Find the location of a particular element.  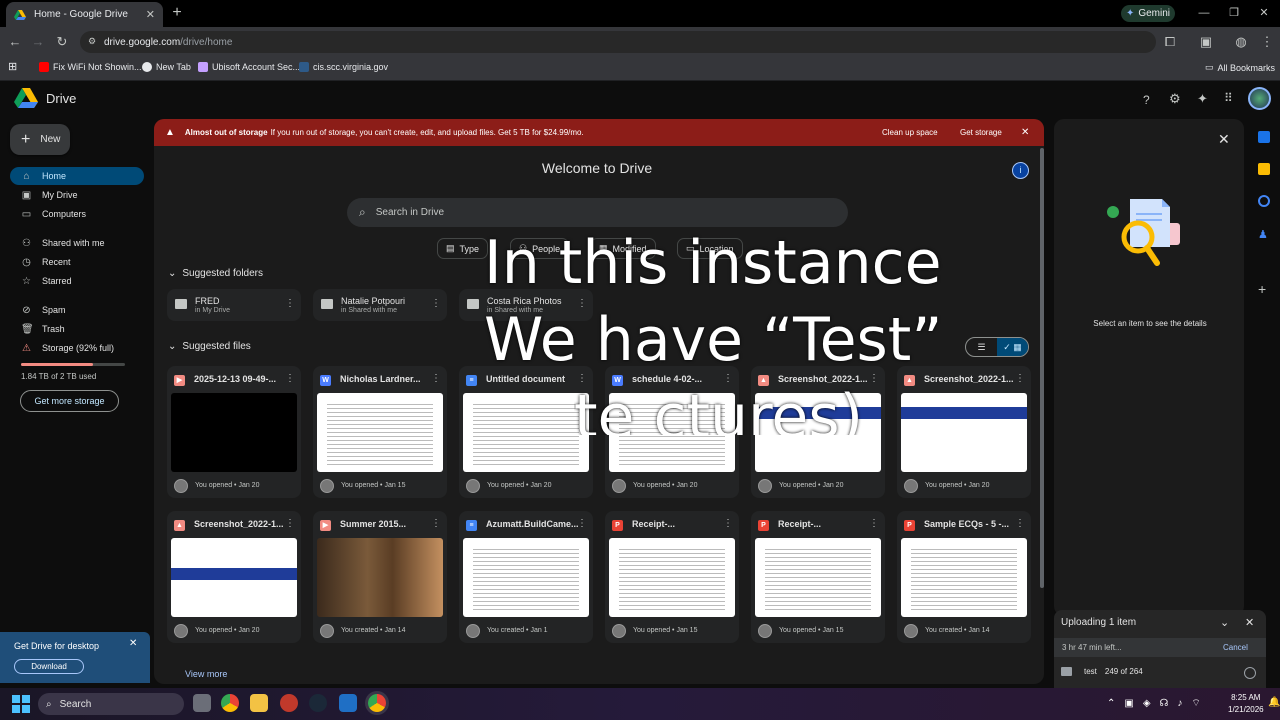

sidebar-item-trash: 🗑 Trash is located at coordinates (77, 329).